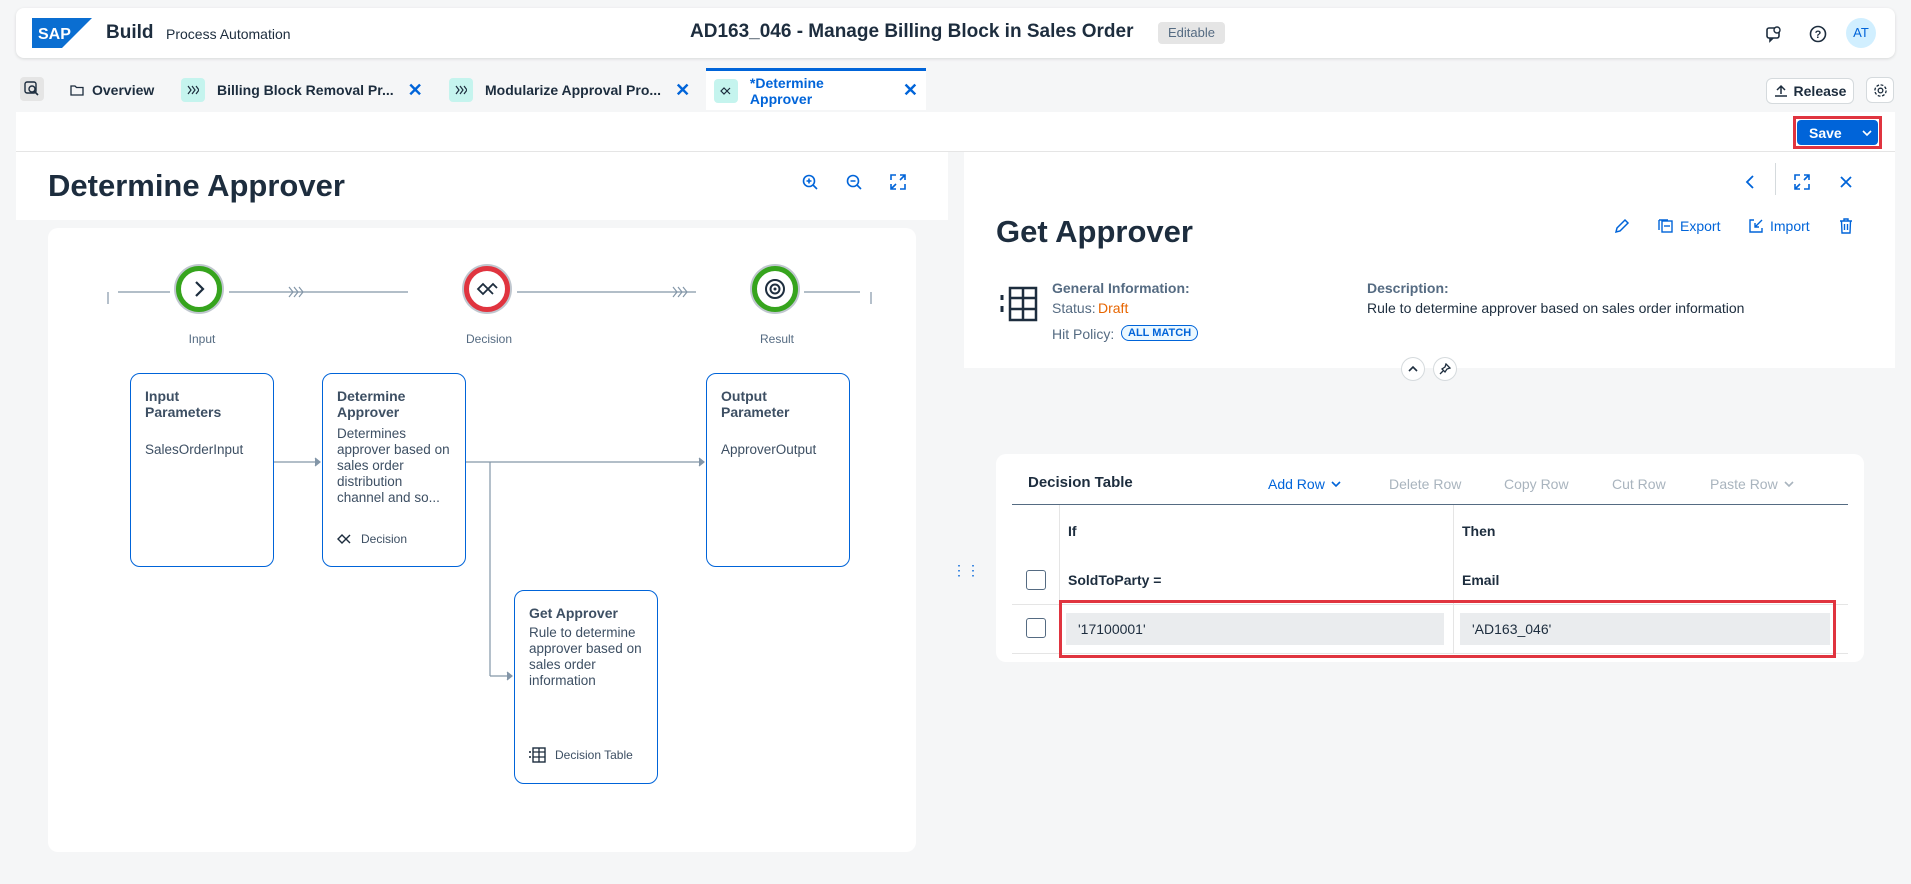 The image size is (1911, 884). Describe the element at coordinates (1408, 288) in the screenshot. I see `description-label: Description:` at that location.